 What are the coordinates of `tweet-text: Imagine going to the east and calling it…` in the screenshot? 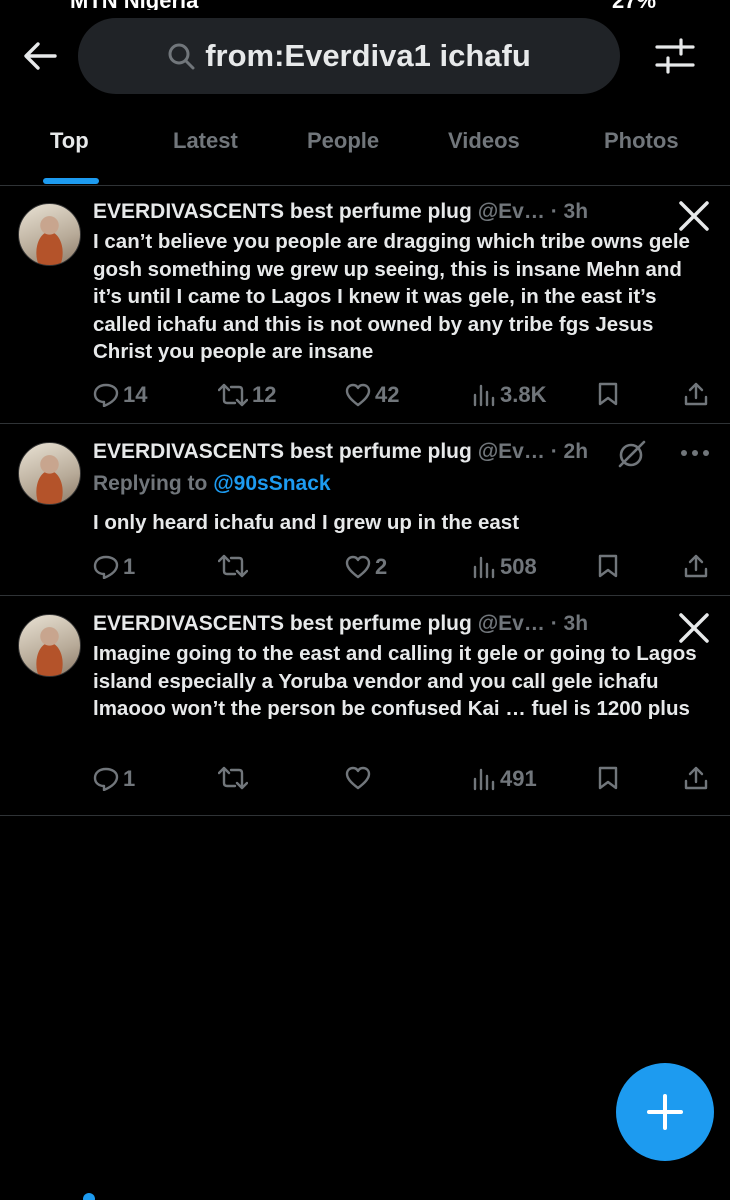 It's located at (395, 681).